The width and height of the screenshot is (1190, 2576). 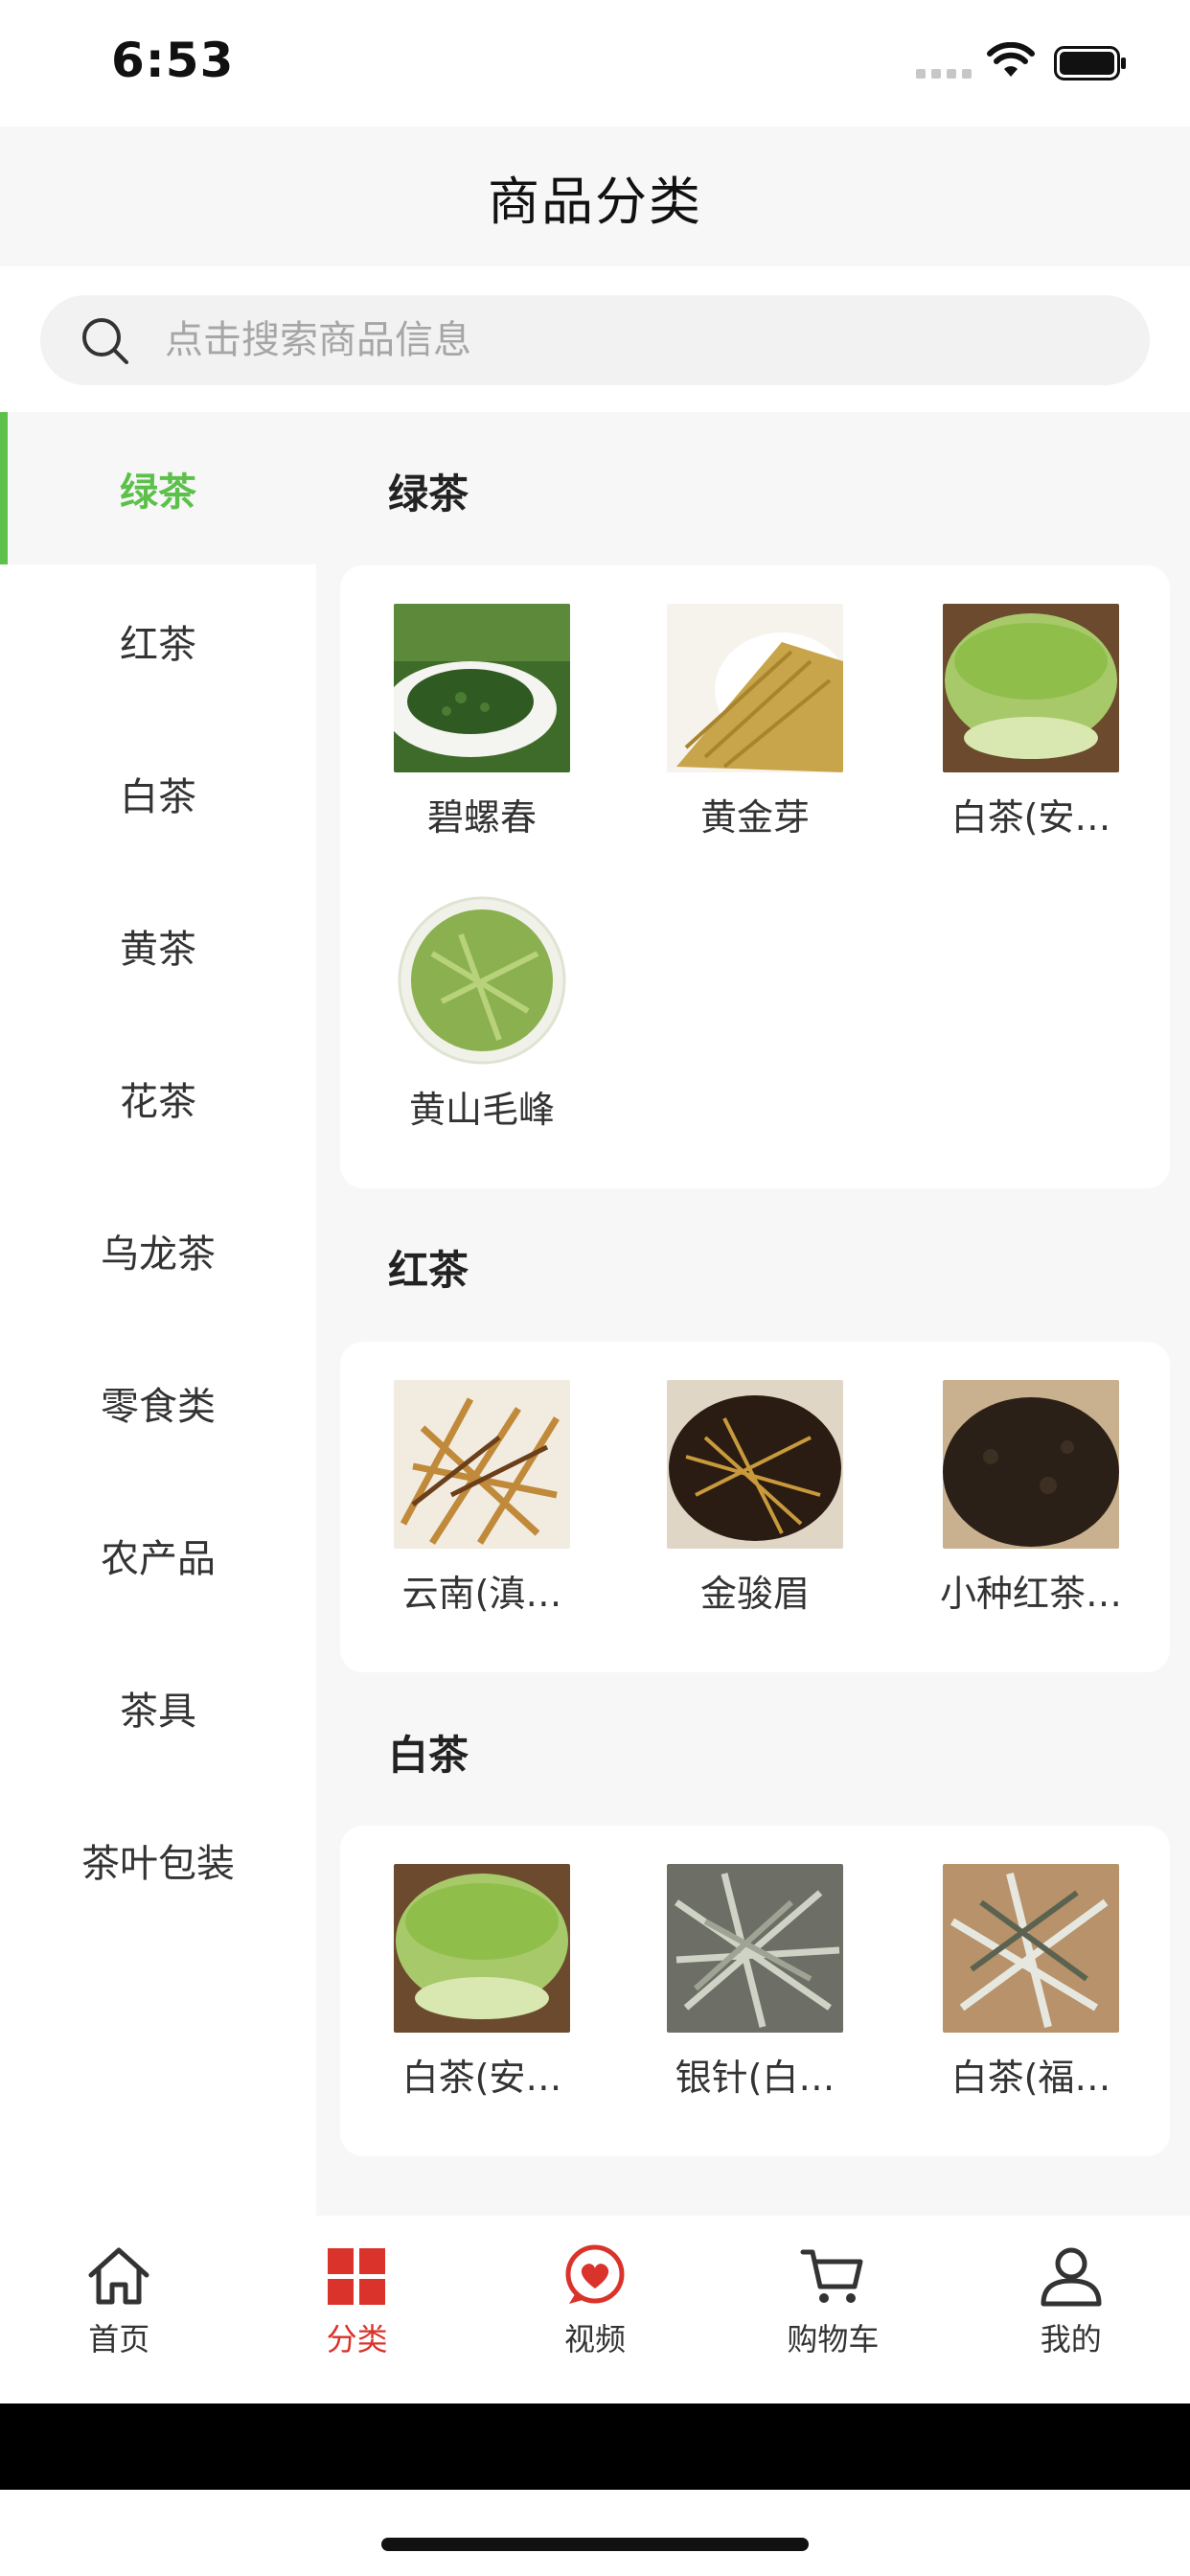 What do you see at coordinates (482, 817) in the screenshot?
I see `product-name: 碧螺春` at bounding box center [482, 817].